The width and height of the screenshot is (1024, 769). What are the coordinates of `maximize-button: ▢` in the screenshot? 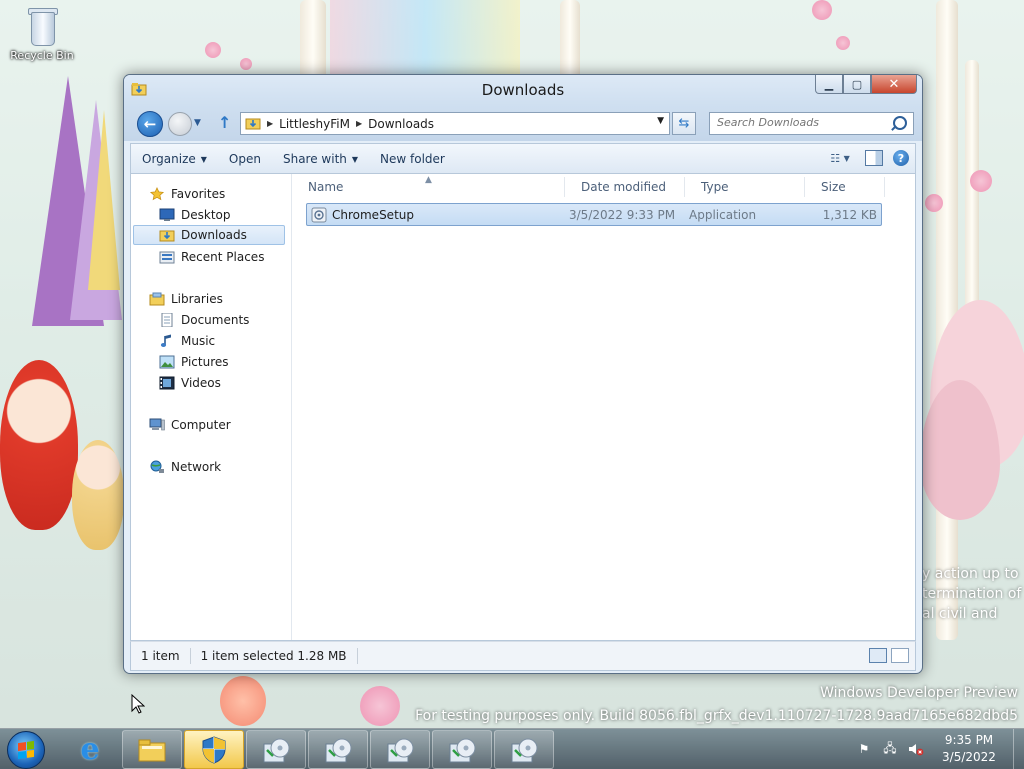 It's located at (857, 84).